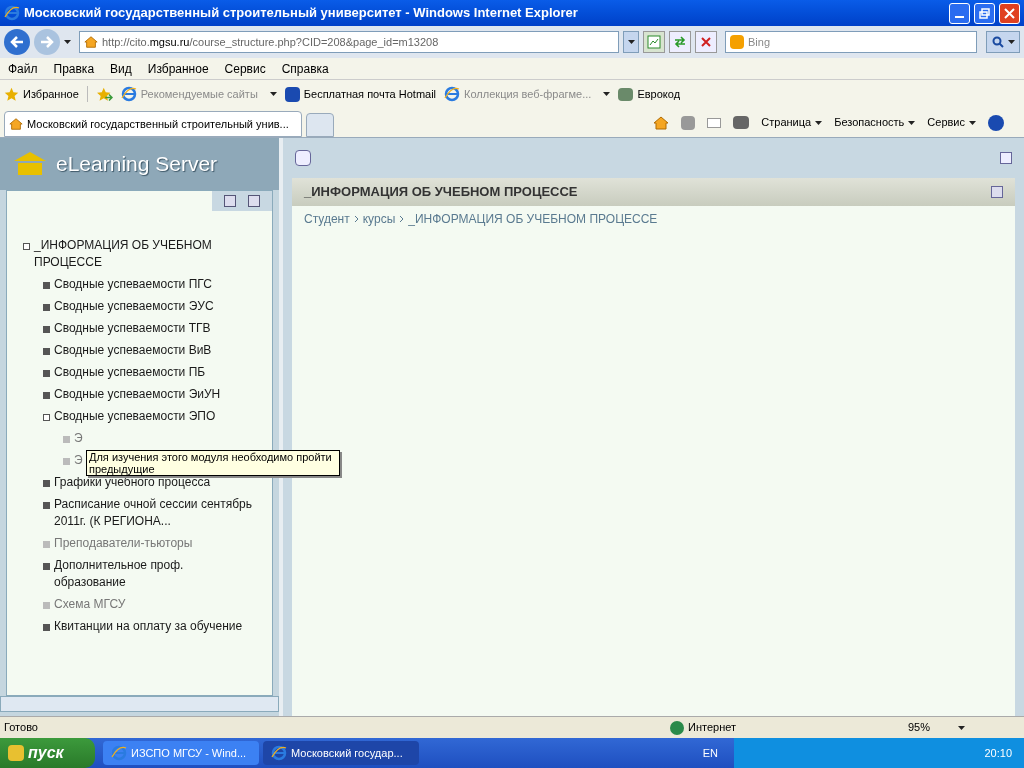 The width and height of the screenshot is (1024, 768). I want to click on tree-item: Сводные успеваемости ТГВ, so click(132, 328).